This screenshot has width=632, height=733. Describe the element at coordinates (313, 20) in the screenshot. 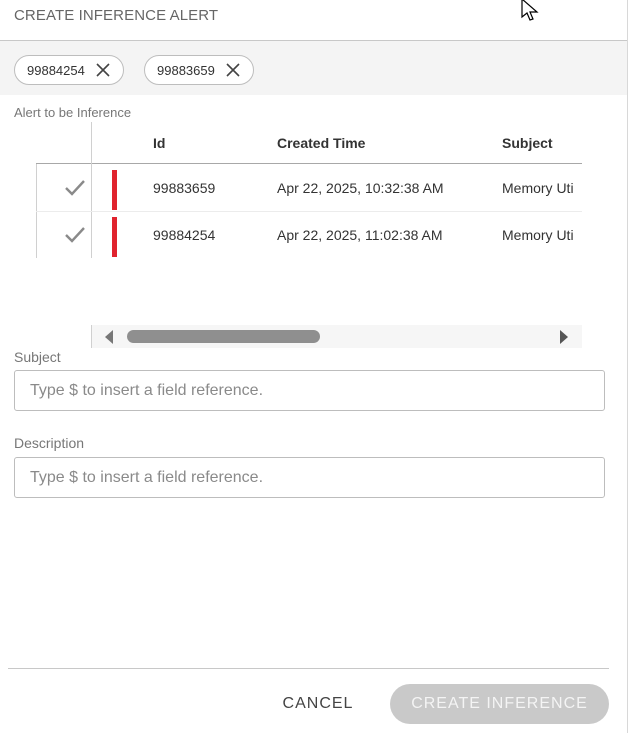

I see `dialog-header: CREATE INFERENCE ALERT` at that location.